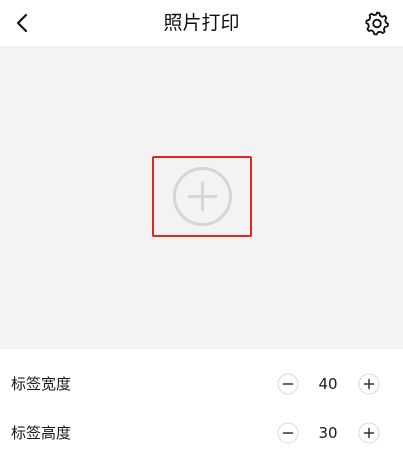 This screenshot has height=457, width=403. What do you see at coordinates (41, 433) in the screenshot?
I see `label-height-label: 标签高度` at bounding box center [41, 433].